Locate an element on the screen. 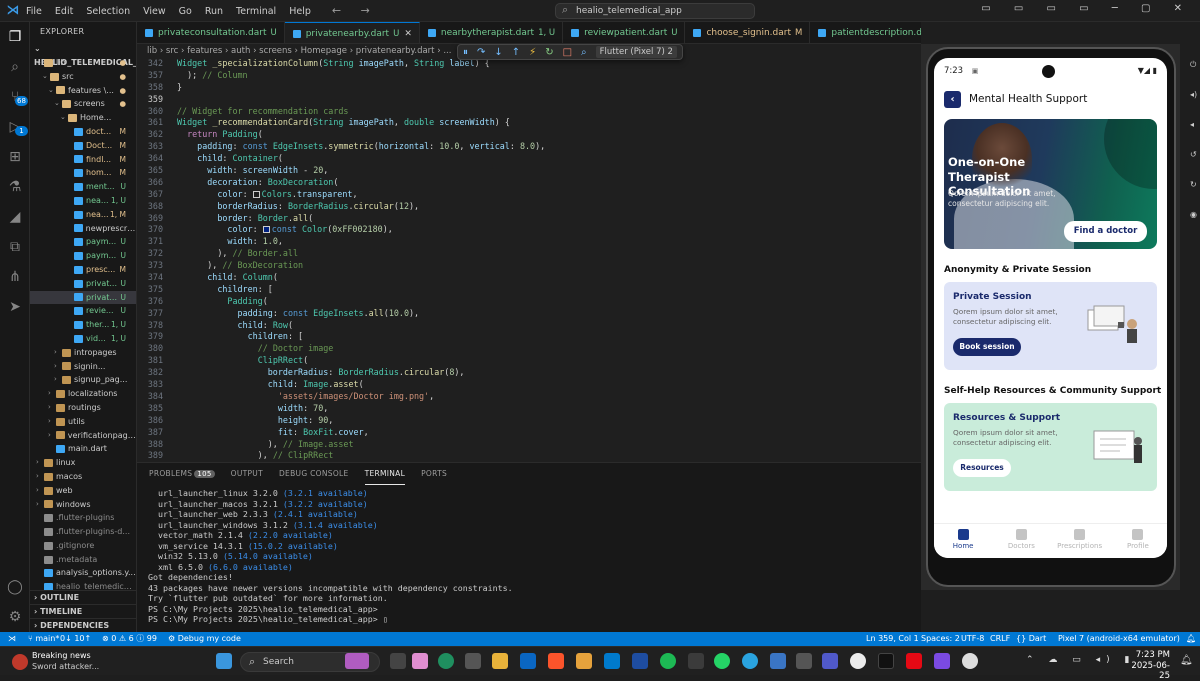 The height and width of the screenshot is (681, 1200). app-icon is located at coordinates (584, 661).